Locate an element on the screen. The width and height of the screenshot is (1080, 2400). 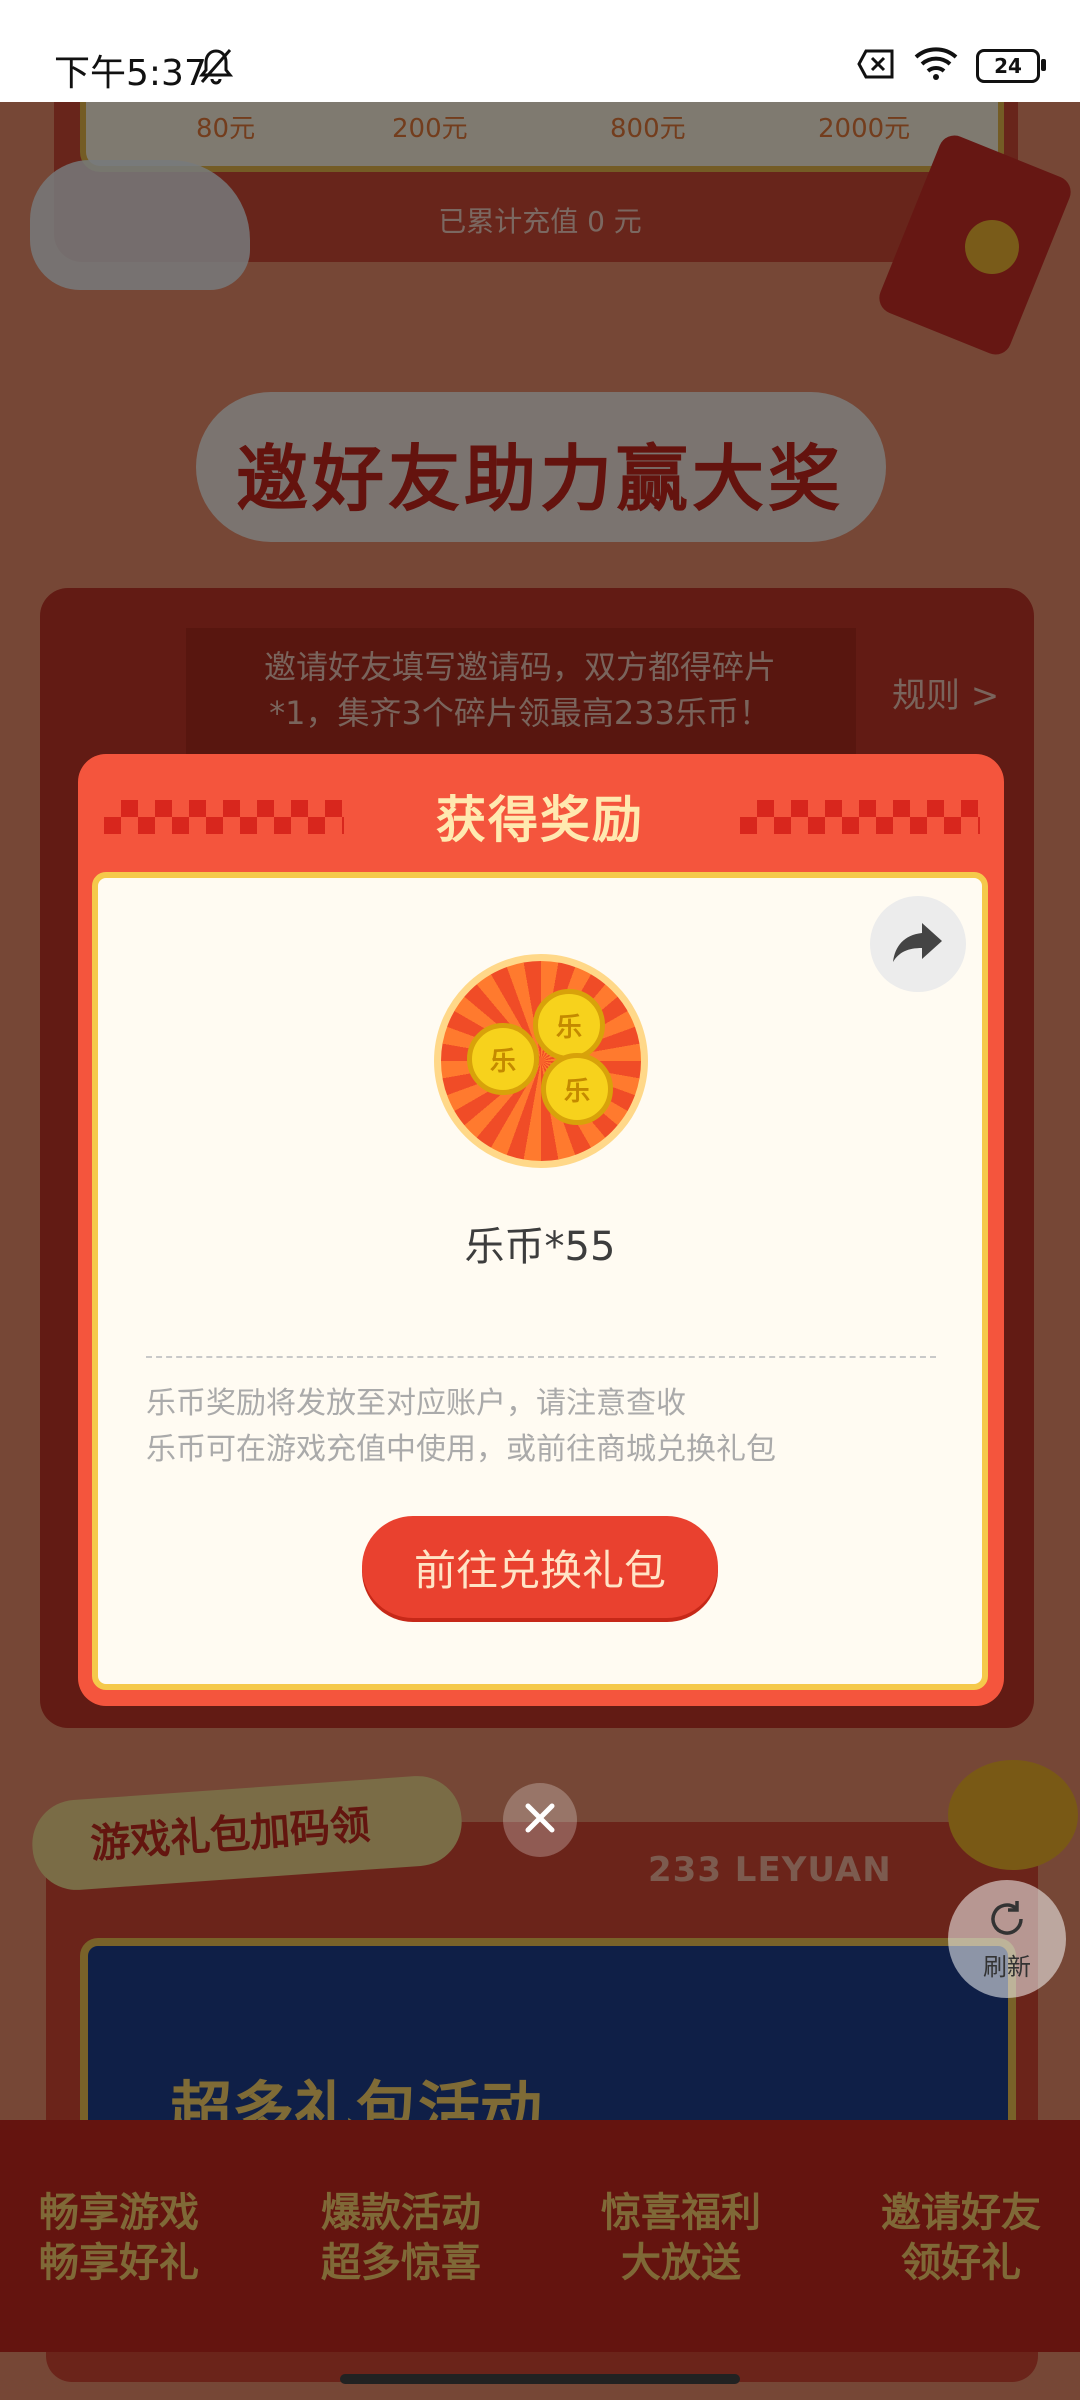
share-button is located at coordinates (918, 944).